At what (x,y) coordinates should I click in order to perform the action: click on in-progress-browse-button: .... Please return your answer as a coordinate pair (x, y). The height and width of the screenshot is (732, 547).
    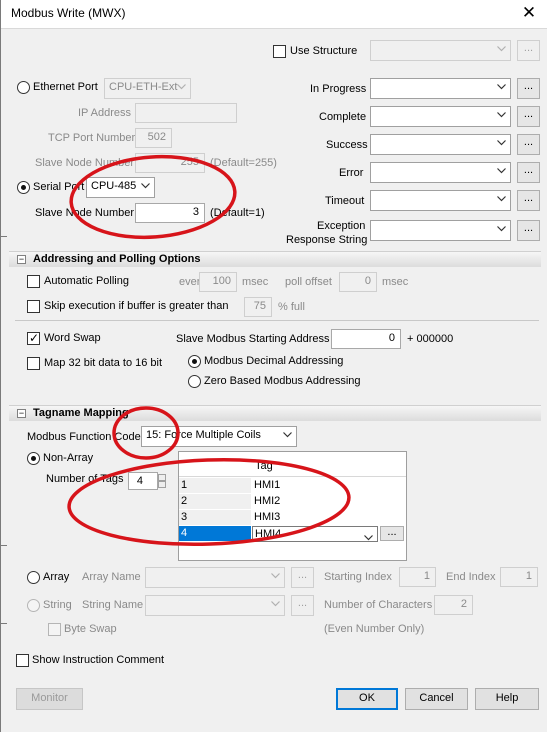
    Looking at the image, I should click on (528, 88).